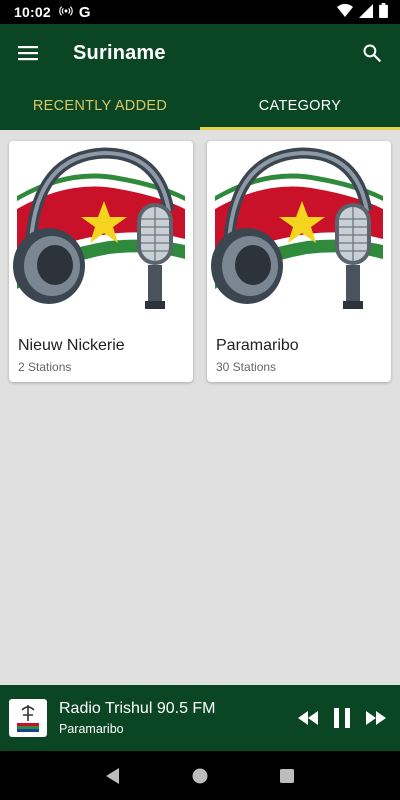 This screenshot has height=800, width=400. What do you see at coordinates (91, 729) in the screenshot?
I see `now-playing-subtitle: Paramaribo` at bounding box center [91, 729].